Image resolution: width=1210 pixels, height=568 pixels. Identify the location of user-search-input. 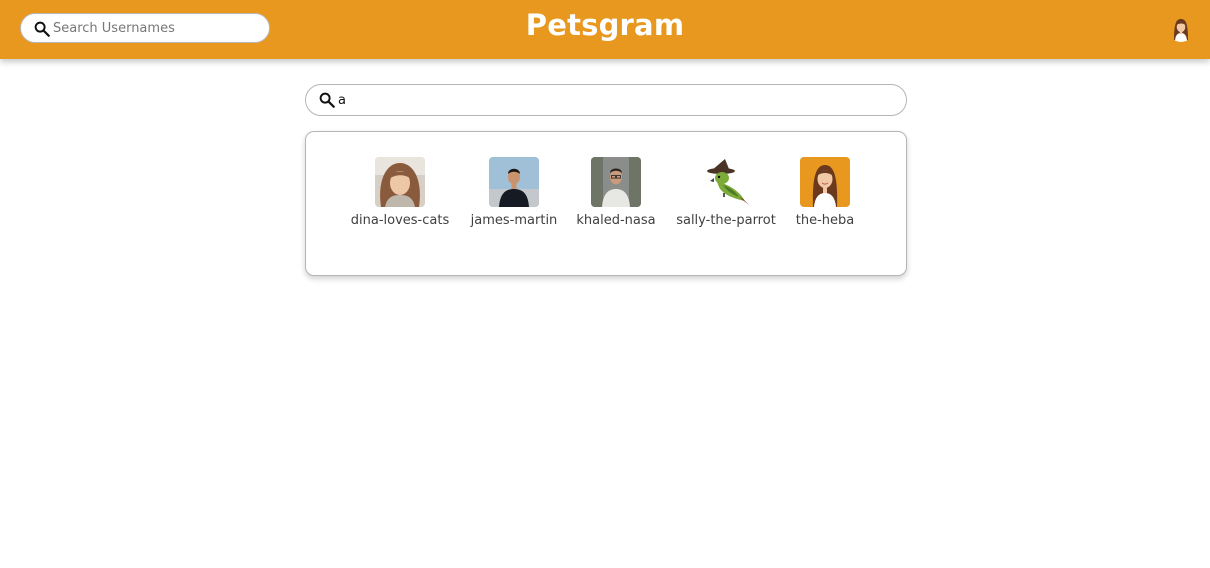
(613, 100).